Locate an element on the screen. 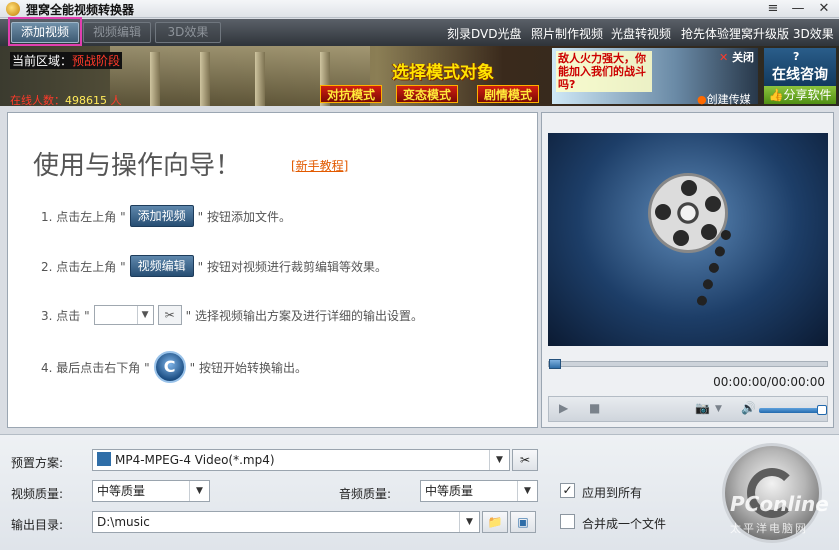 Image resolution: width=839 pixels, height=550 pixels. circle-icon: ● is located at coordinates (702, 99).